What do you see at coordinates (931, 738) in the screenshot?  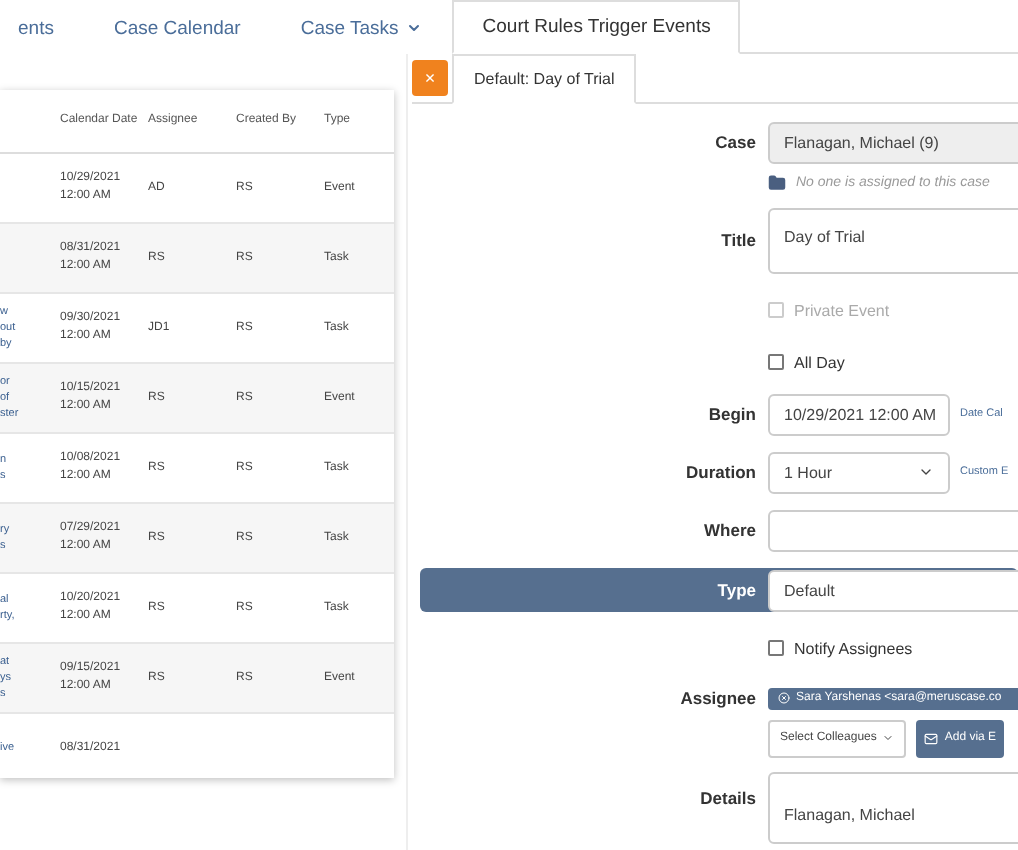 I see `mail-icon` at bounding box center [931, 738].